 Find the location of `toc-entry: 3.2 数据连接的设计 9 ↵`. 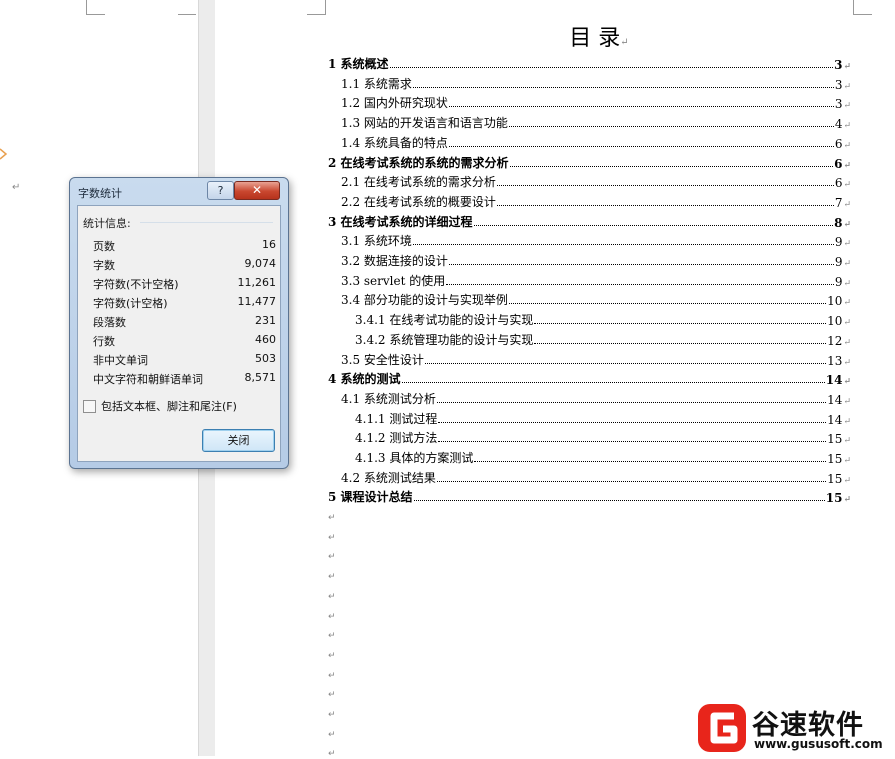

toc-entry: 3.2 数据连接的设计 9 ↵ is located at coordinates (596, 260).